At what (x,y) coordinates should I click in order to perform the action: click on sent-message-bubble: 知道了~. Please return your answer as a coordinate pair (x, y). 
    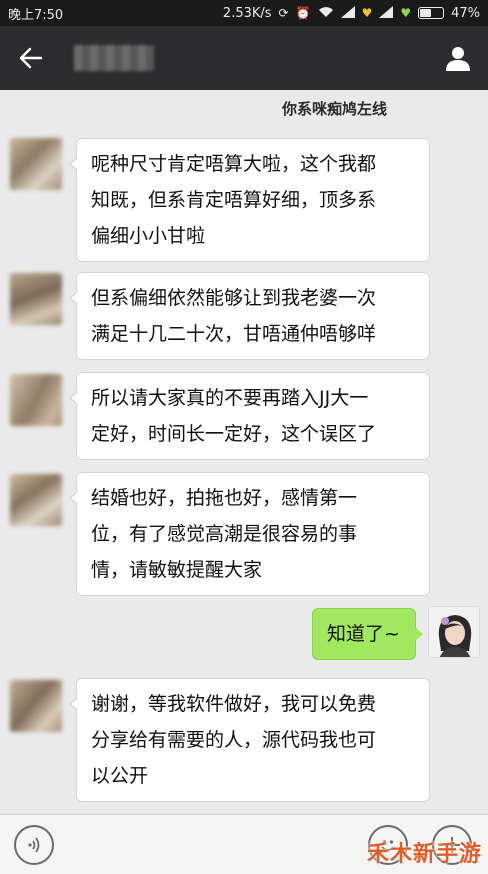
    Looking at the image, I should click on (367, 634).